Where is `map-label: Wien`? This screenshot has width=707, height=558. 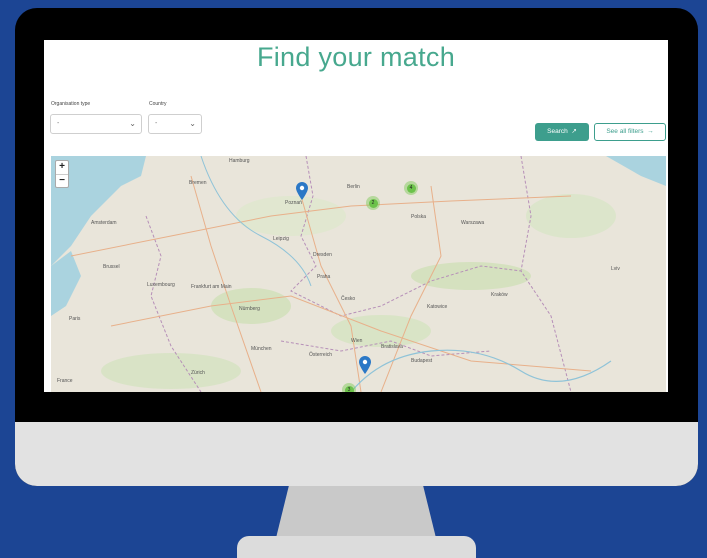 map-label: Wien is located at coordinates (357, 341).